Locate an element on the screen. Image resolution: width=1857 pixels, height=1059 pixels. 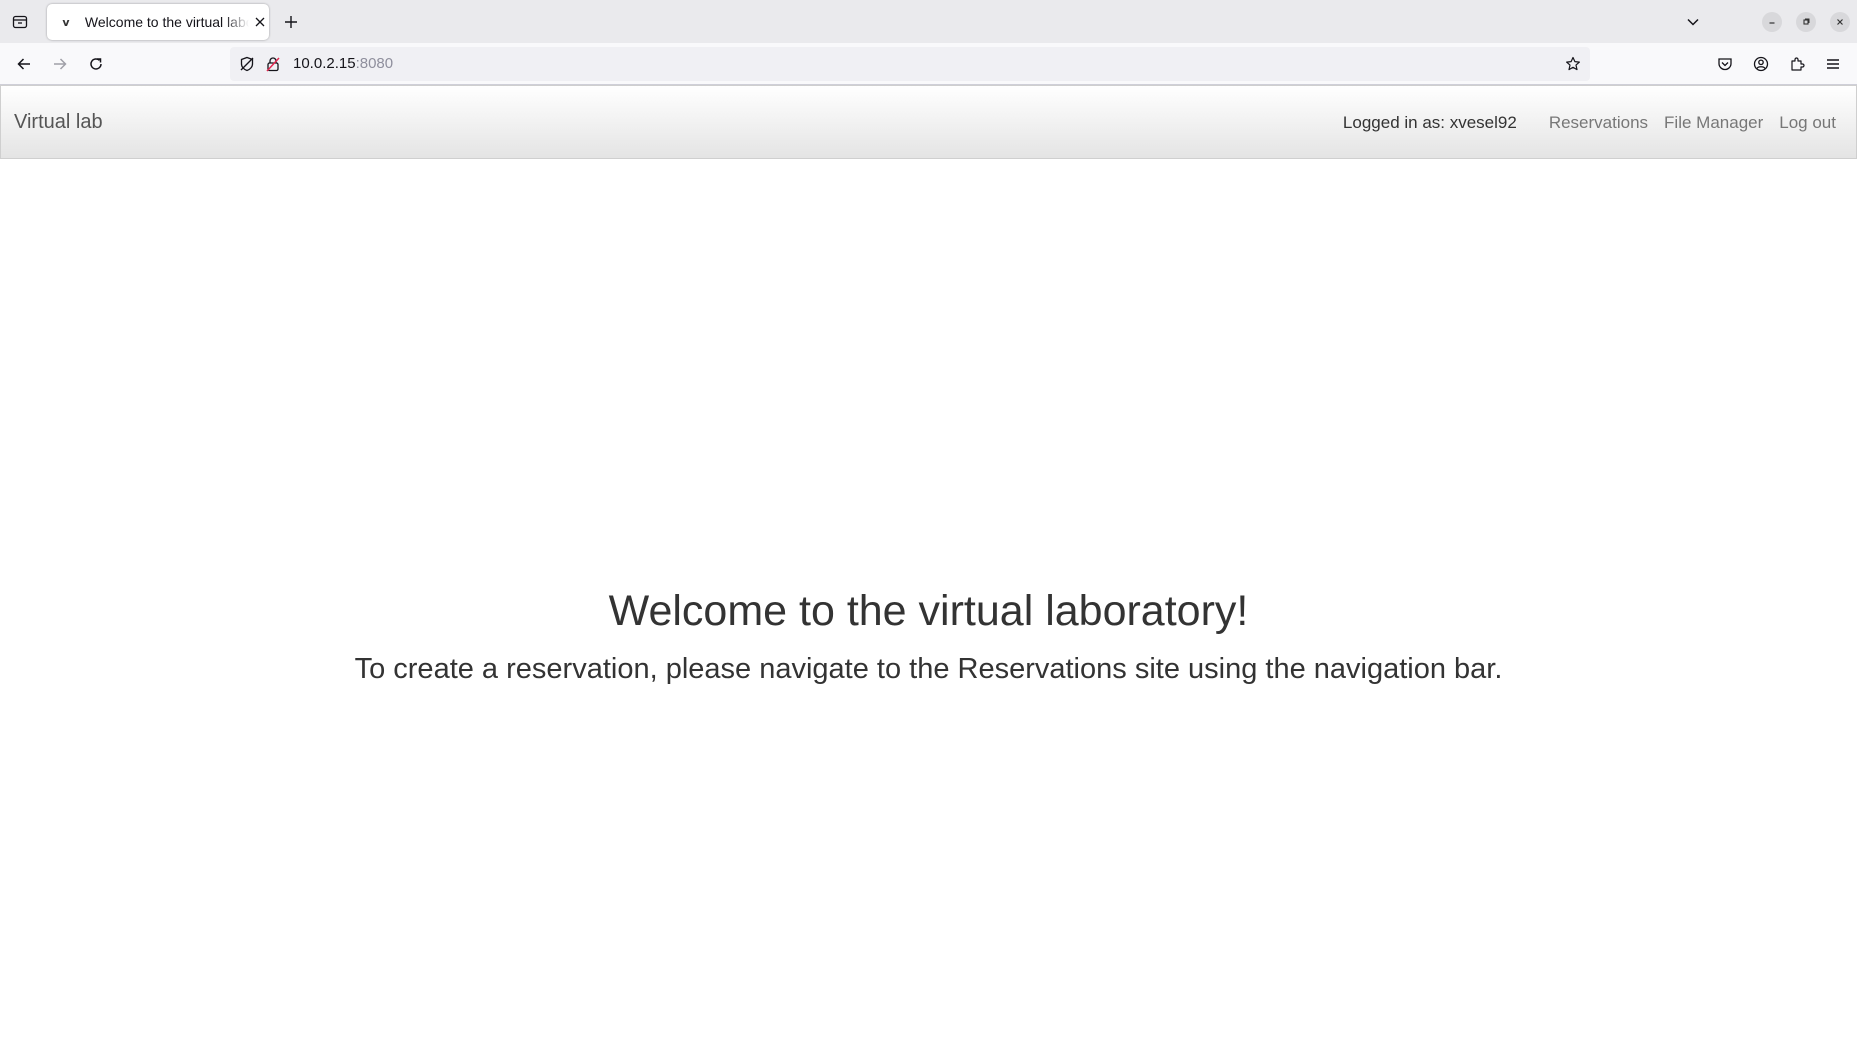
pocket-icon is located at coordinates (1725, 64).